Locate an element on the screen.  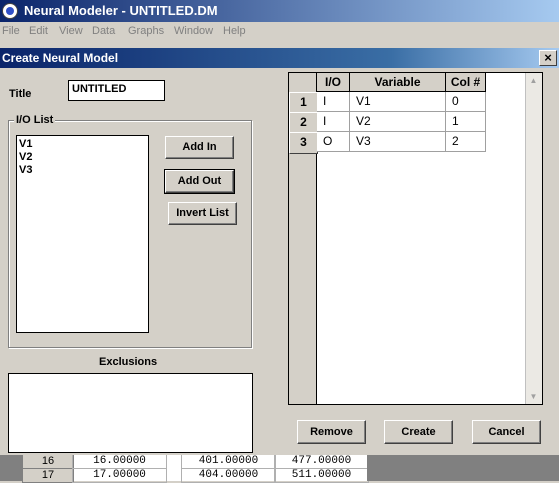
column-header-col-number: Col # is located at coordinates (466, 82).